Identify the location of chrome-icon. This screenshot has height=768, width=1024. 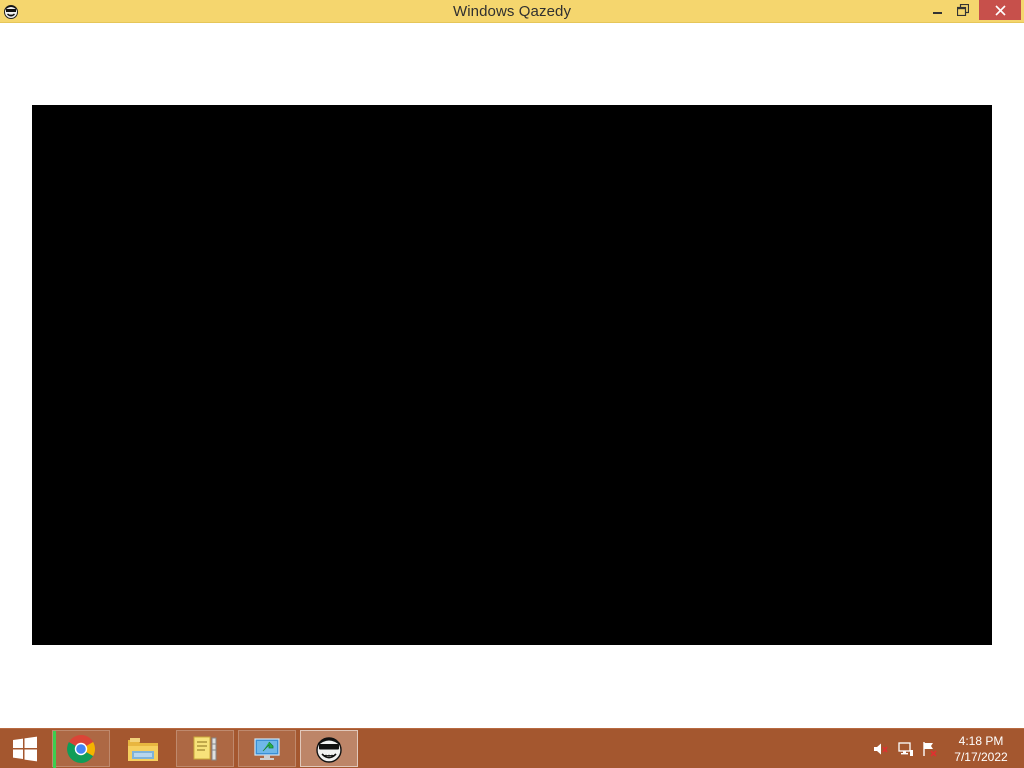
(81, 748).